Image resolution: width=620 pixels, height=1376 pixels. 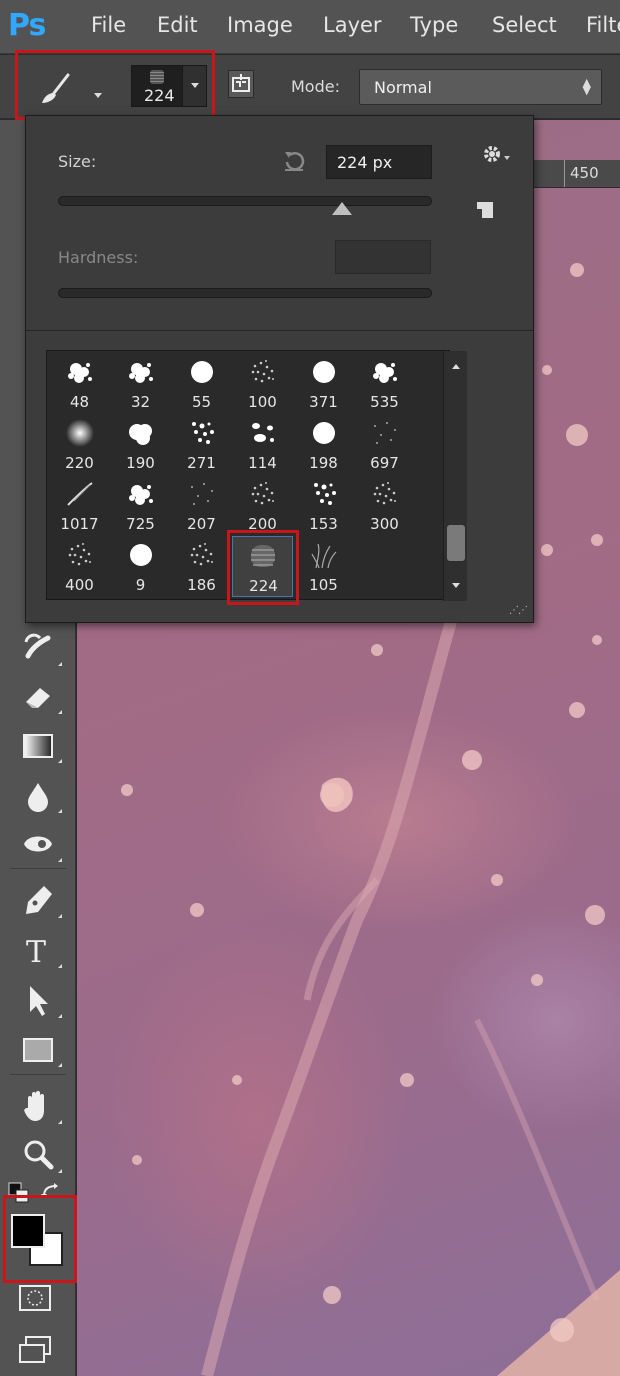 I want to click on size-slider-track, so click(x=245, y=201).